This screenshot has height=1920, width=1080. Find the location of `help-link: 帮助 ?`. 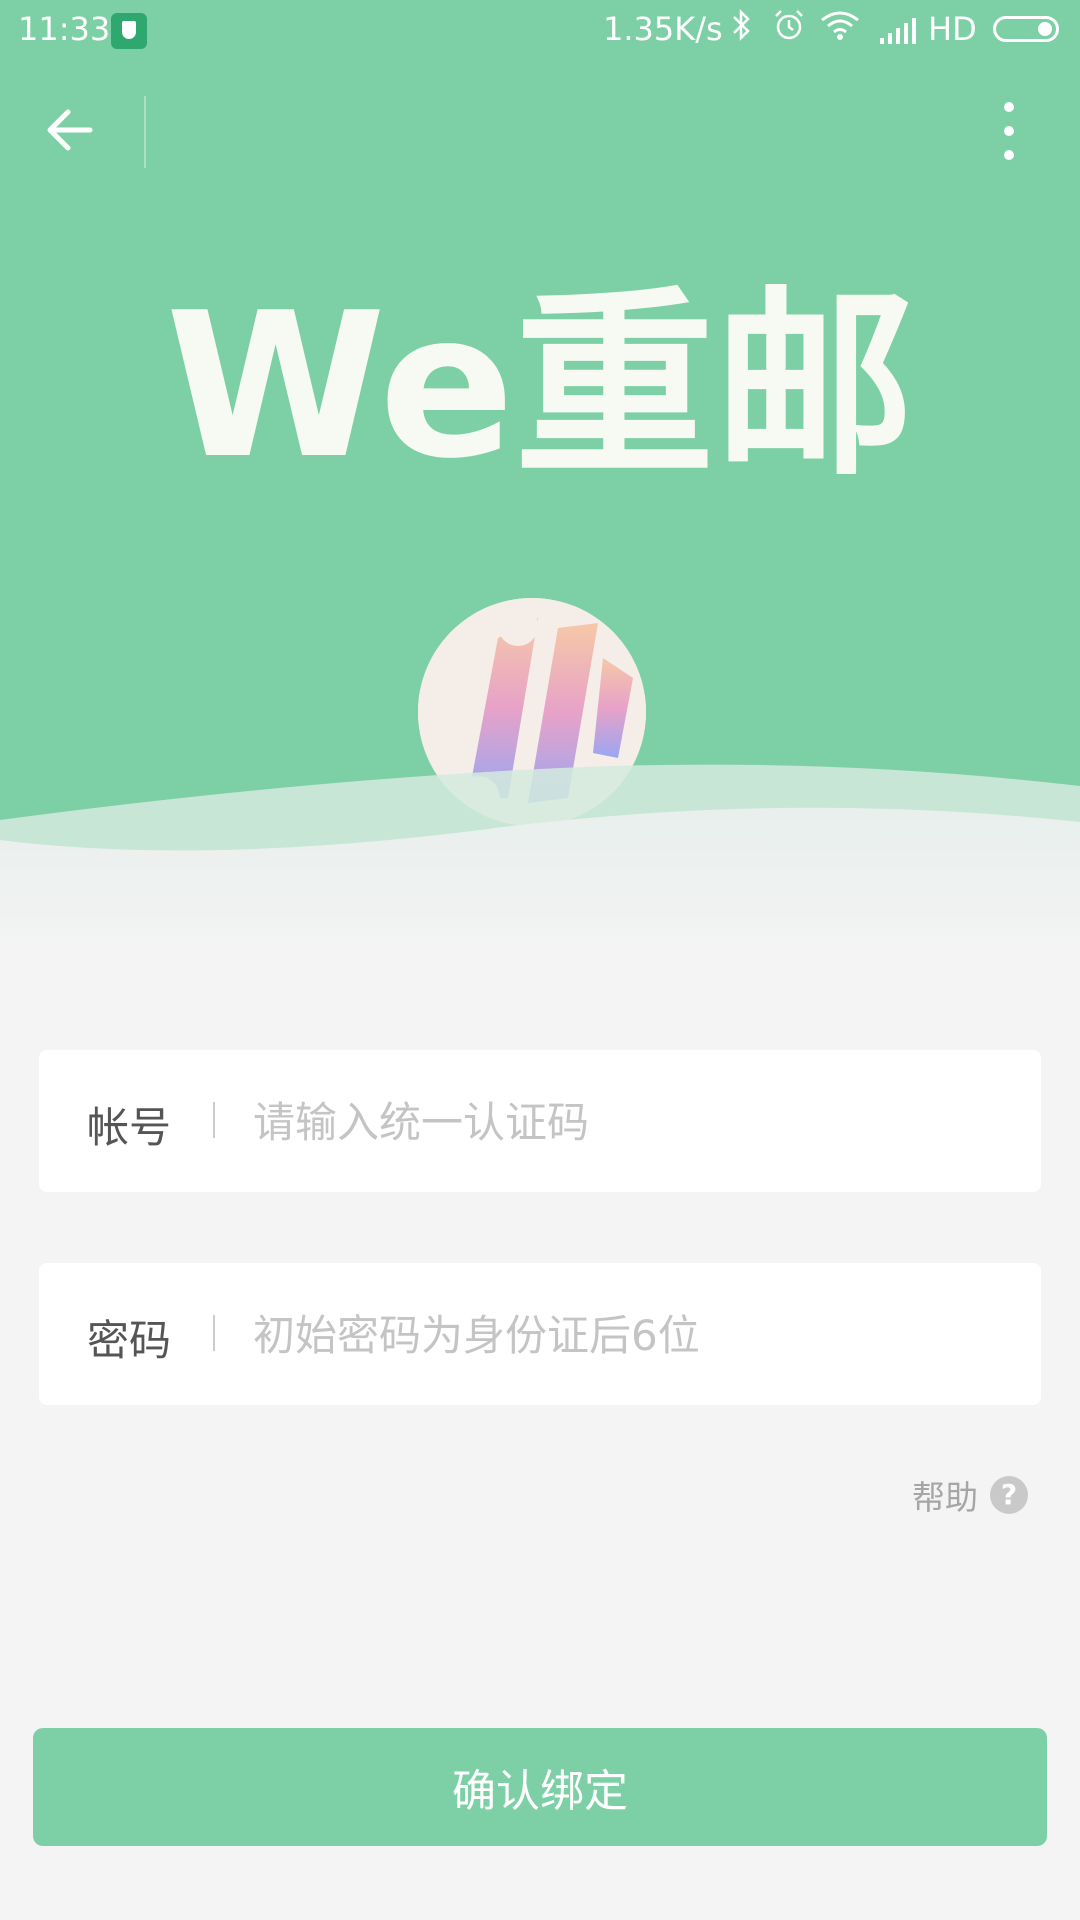

help-link: 帮助 ? is located at coordinates (970, 1495).